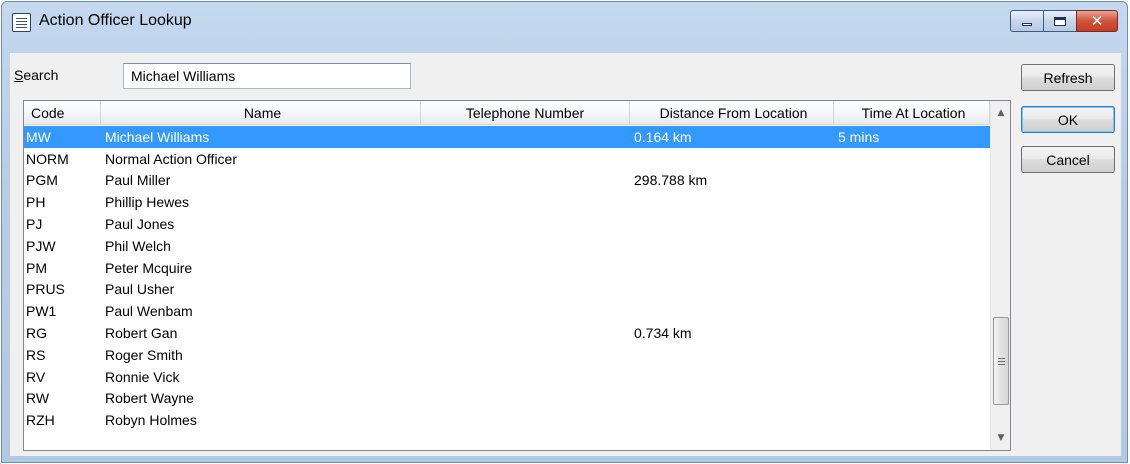  Describe the element at coordinates (507, 290) in the screenshot. I see `table-row: PRUS Paul Usher` at that location.